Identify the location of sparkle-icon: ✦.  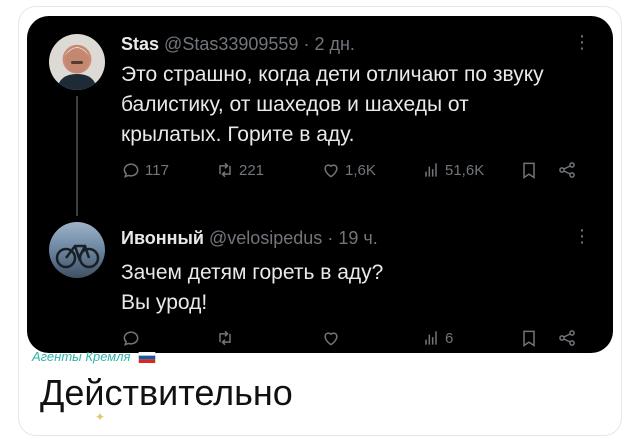
(100, 417).